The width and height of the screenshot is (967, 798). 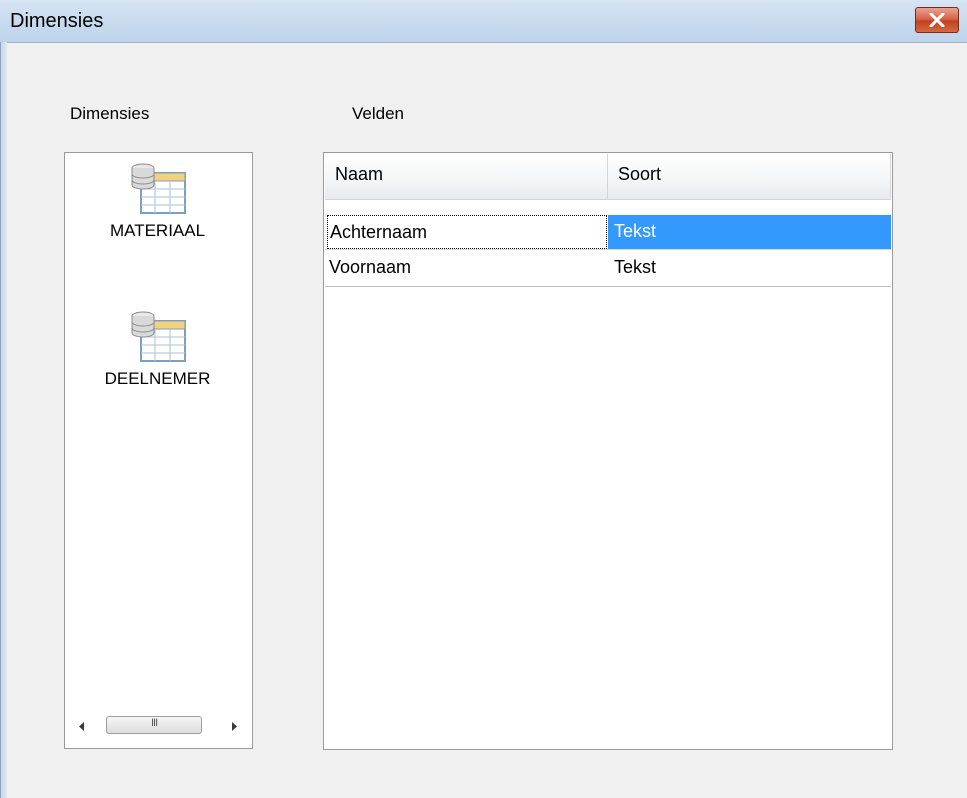 What do you see at coordinates (370, 267) in the screenshot?
I see `cell-naam: Voornaam` at bounding box center [370, 267].